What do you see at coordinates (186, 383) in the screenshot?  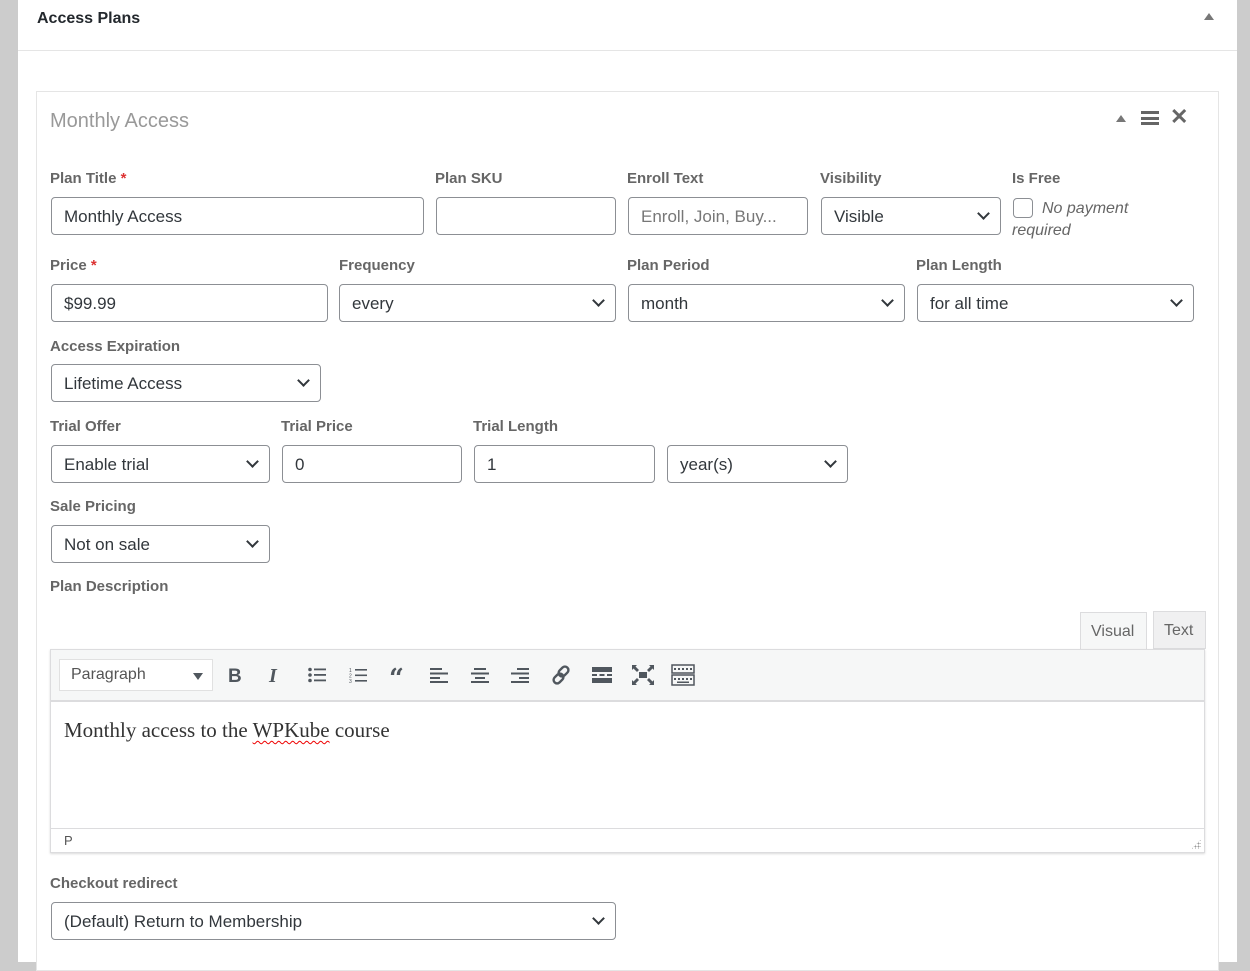 I see `access-expiration-select: Lifetime Access` at bounding box center [186, 383].